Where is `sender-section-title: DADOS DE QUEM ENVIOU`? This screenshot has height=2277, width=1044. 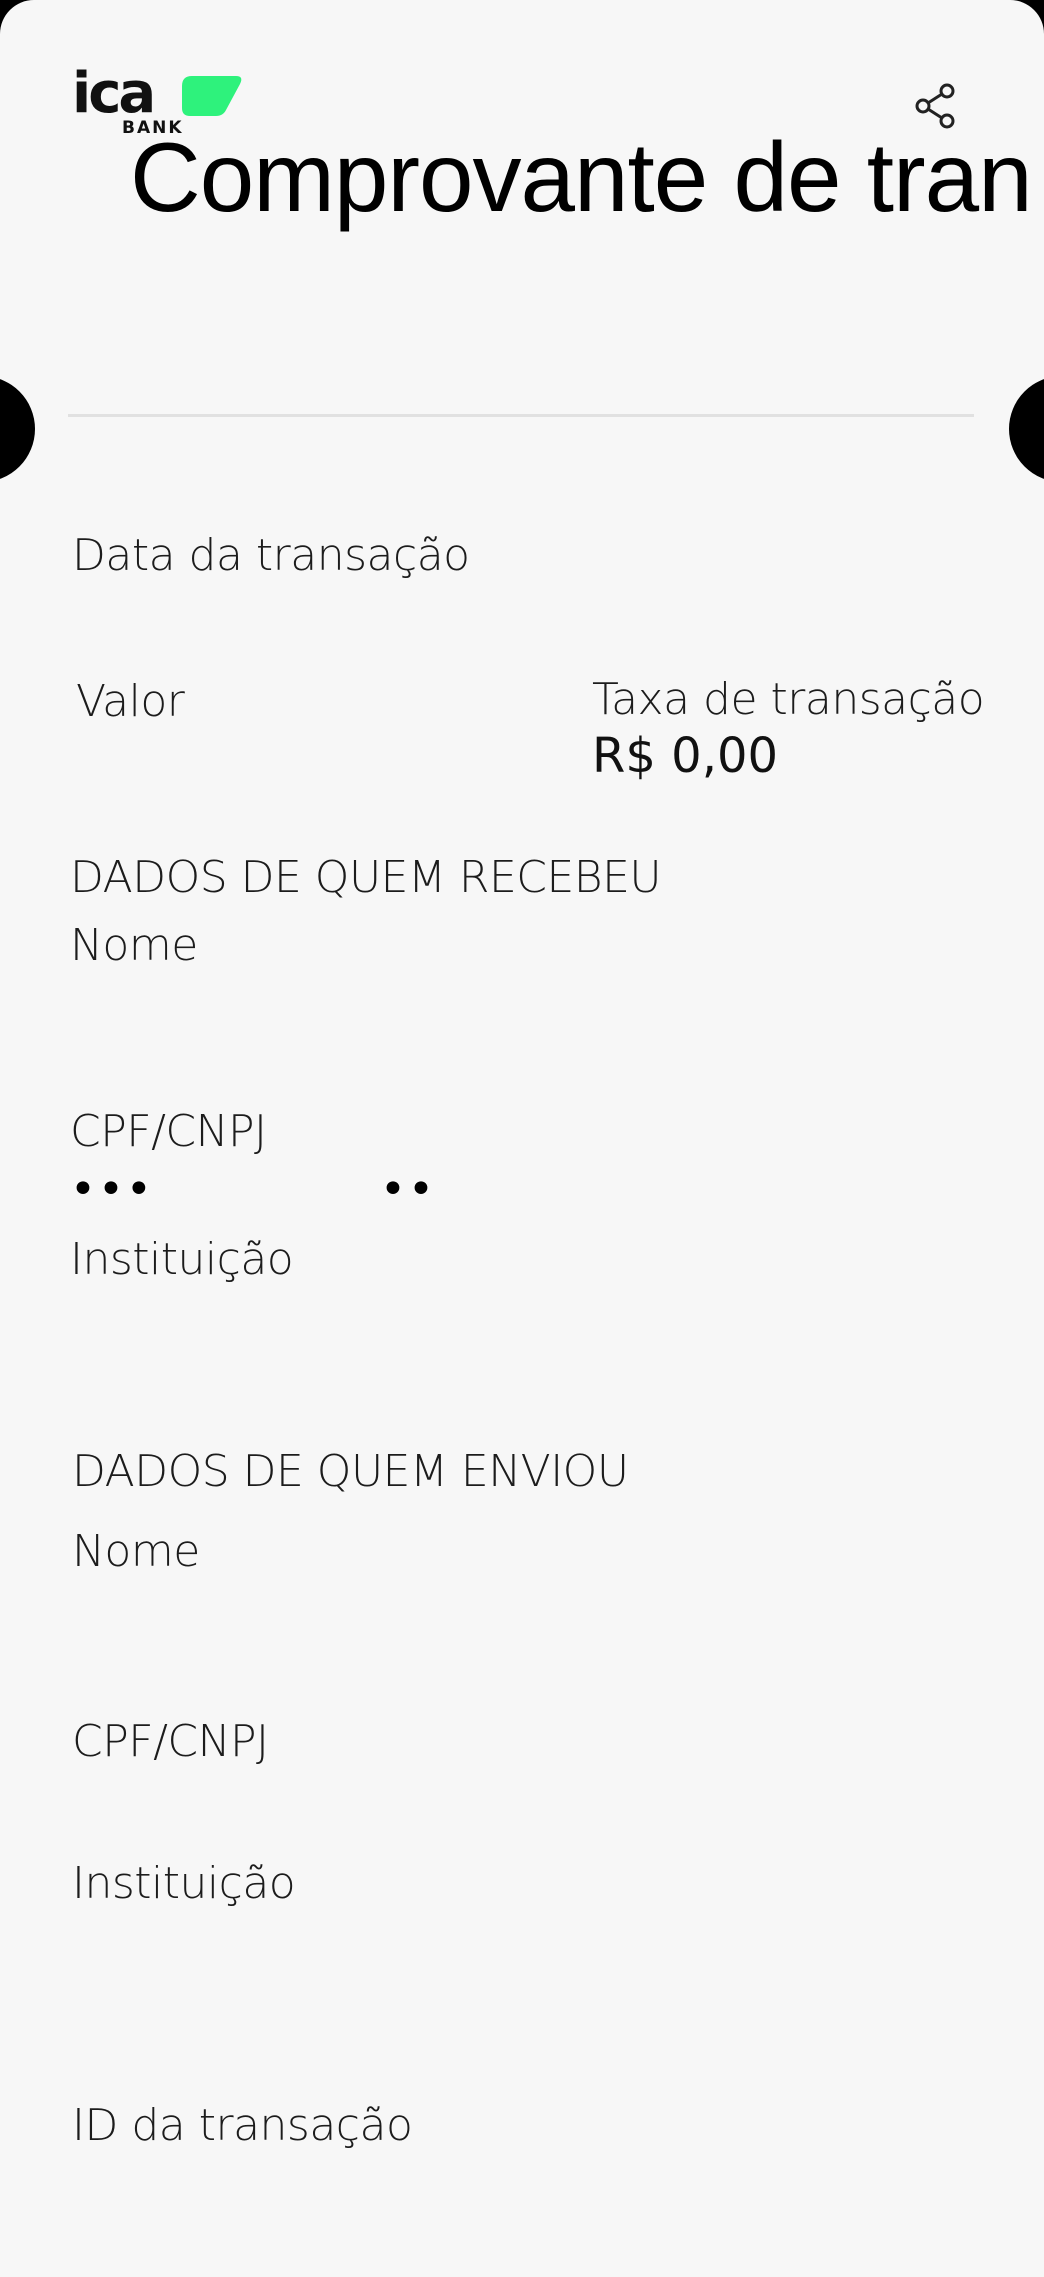
sender-section-title: DADOS DE QUEM ENVIOU is located at coordinates (350, 1471).